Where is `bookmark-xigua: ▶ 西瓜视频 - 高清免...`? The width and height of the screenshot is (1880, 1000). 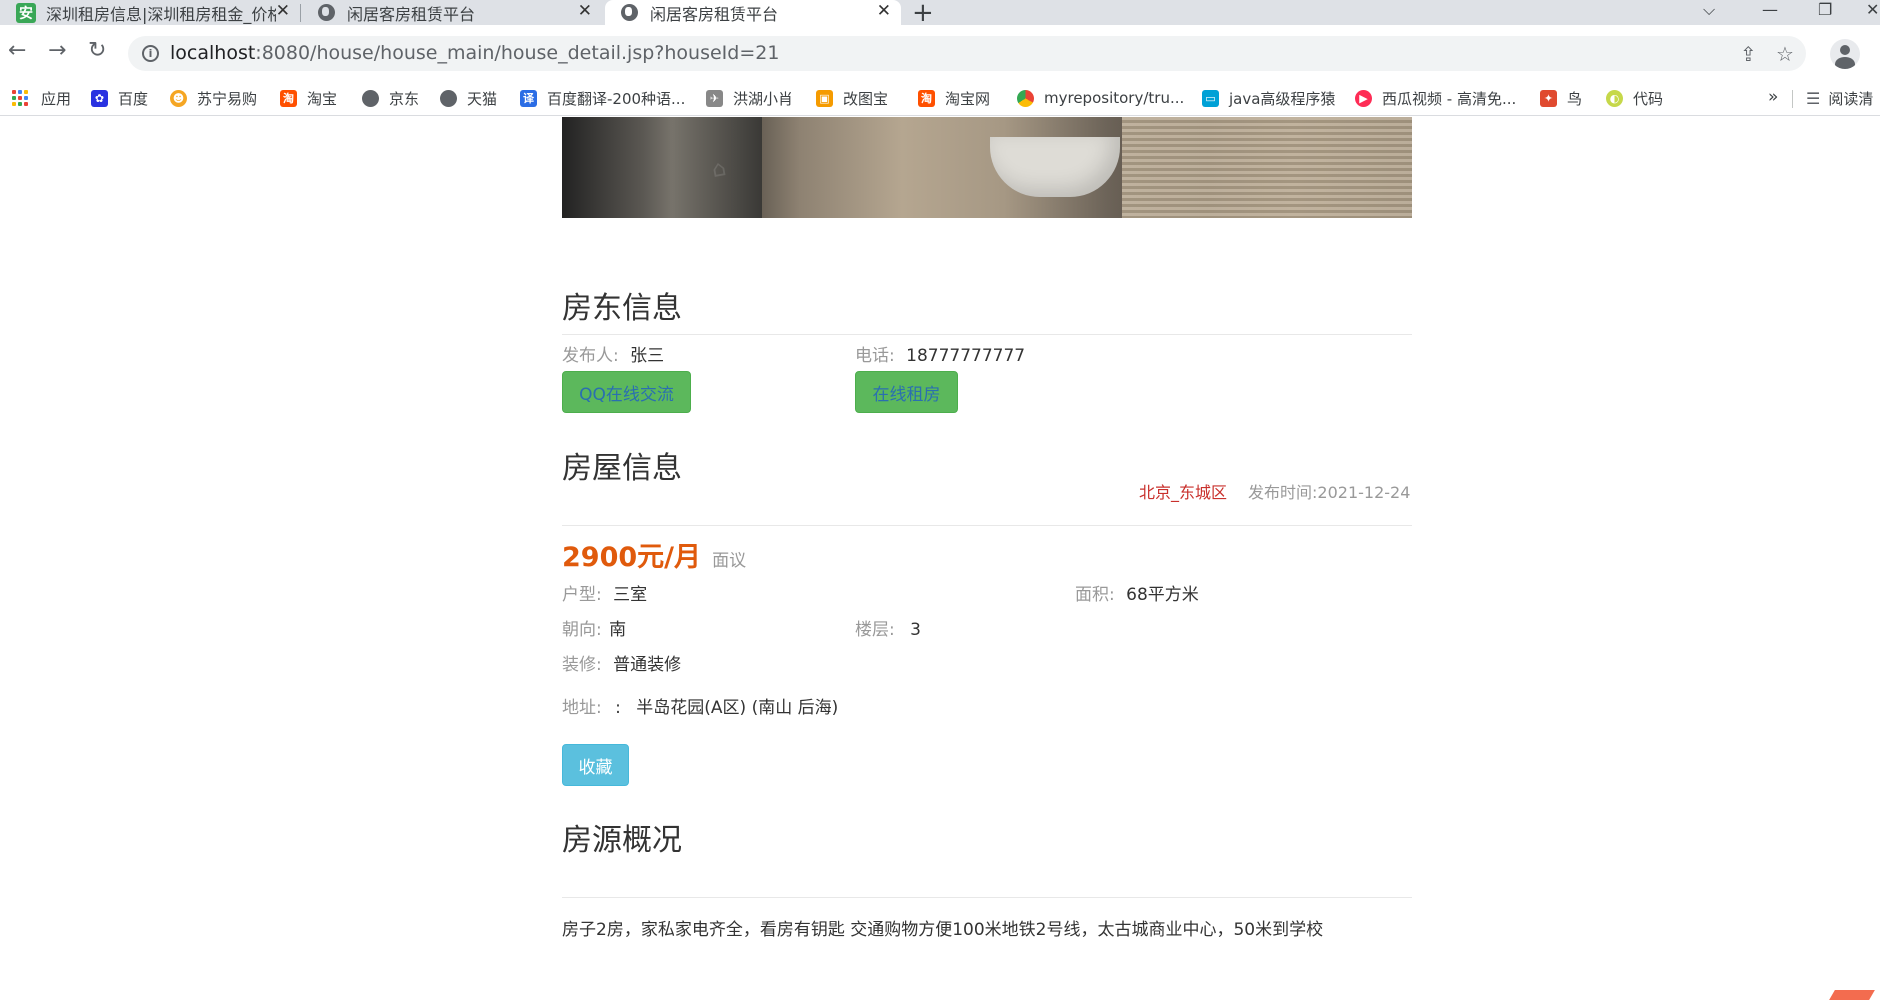
bookmark-xigua: ▶ 西瓜视频 - 高清免... is located at coordinates (1435, 98).